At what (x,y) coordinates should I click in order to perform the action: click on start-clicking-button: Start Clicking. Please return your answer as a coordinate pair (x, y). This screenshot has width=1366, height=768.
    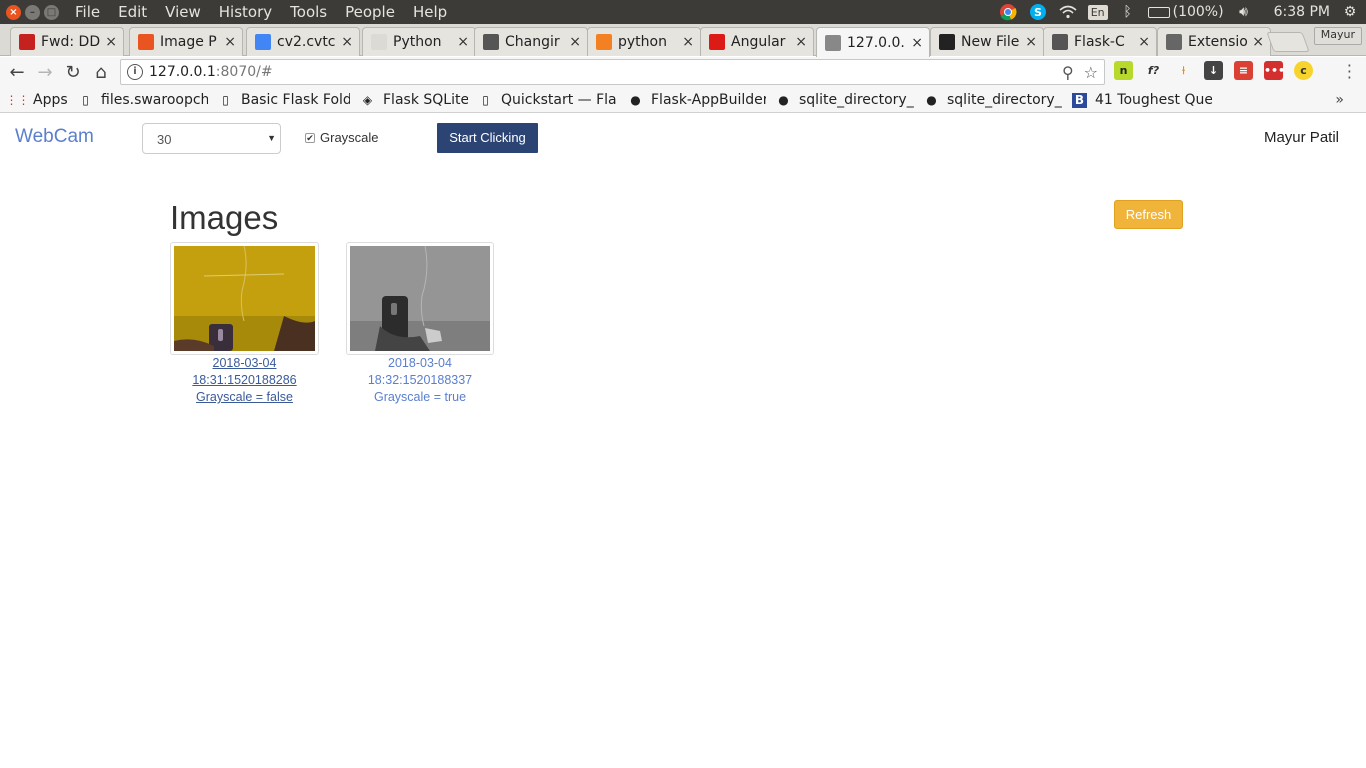
    Looking at the image, I should click on (487, 138).